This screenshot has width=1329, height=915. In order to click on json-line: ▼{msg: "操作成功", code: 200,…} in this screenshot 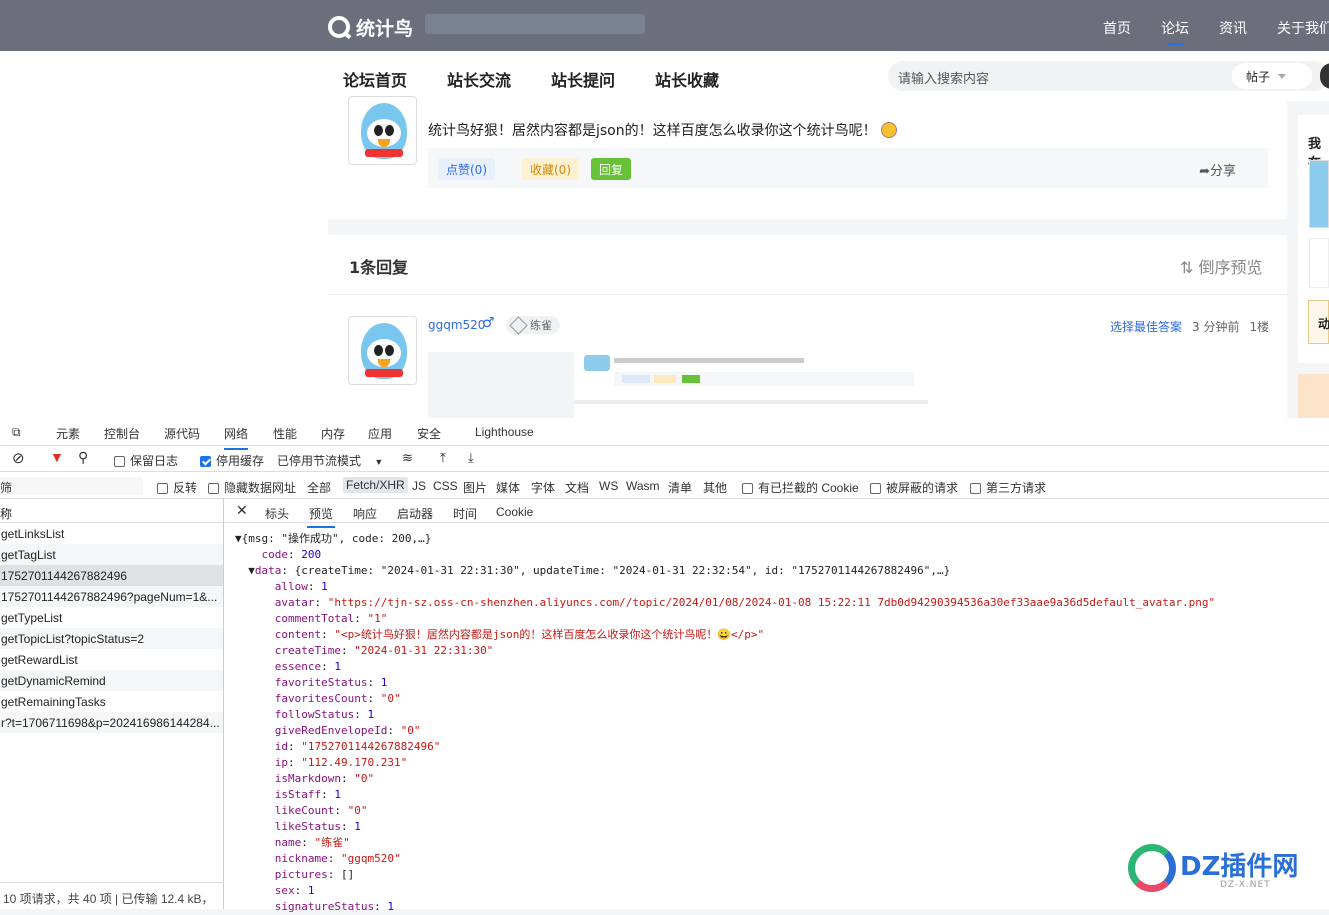, I will do `click(725, 539)`.